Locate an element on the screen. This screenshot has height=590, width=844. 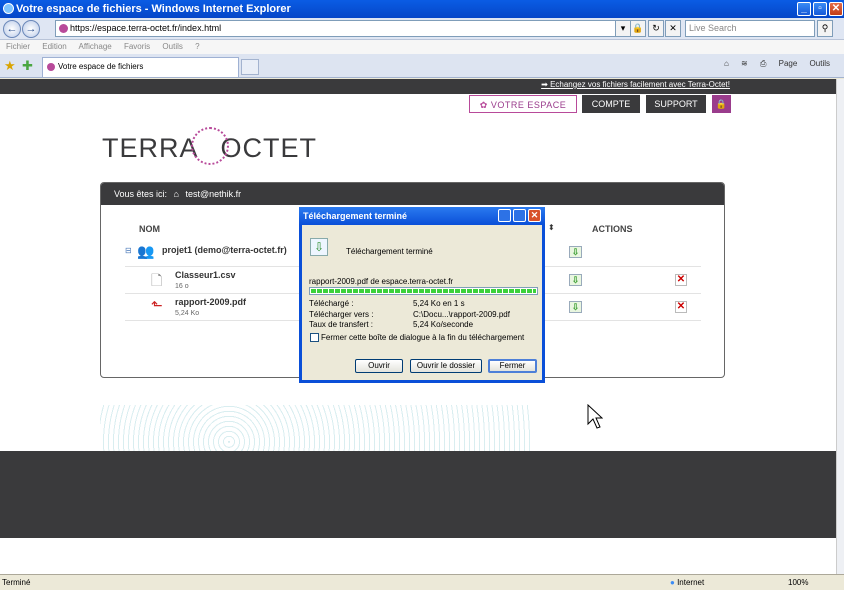
close-icon: ✕ is located at coordinates (836, 9).